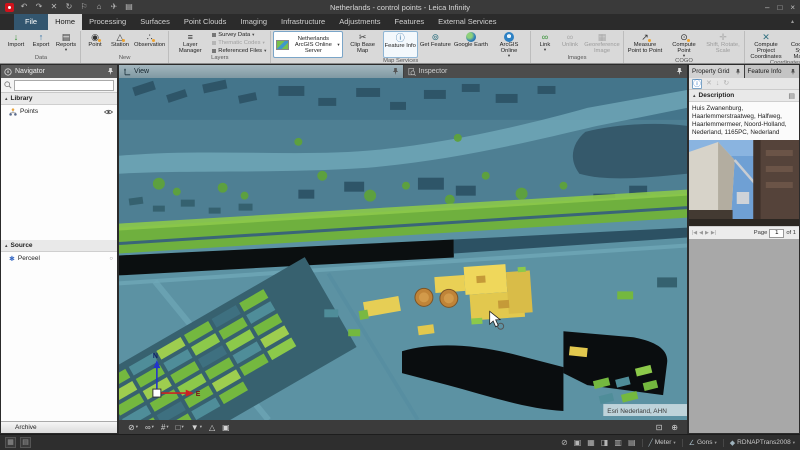 This screenshot has width=800, height=450. What do you see at coordinates (54, 7) in the screenshot?
I see `delete-icon: ✕` at bounding box center [54, 7].